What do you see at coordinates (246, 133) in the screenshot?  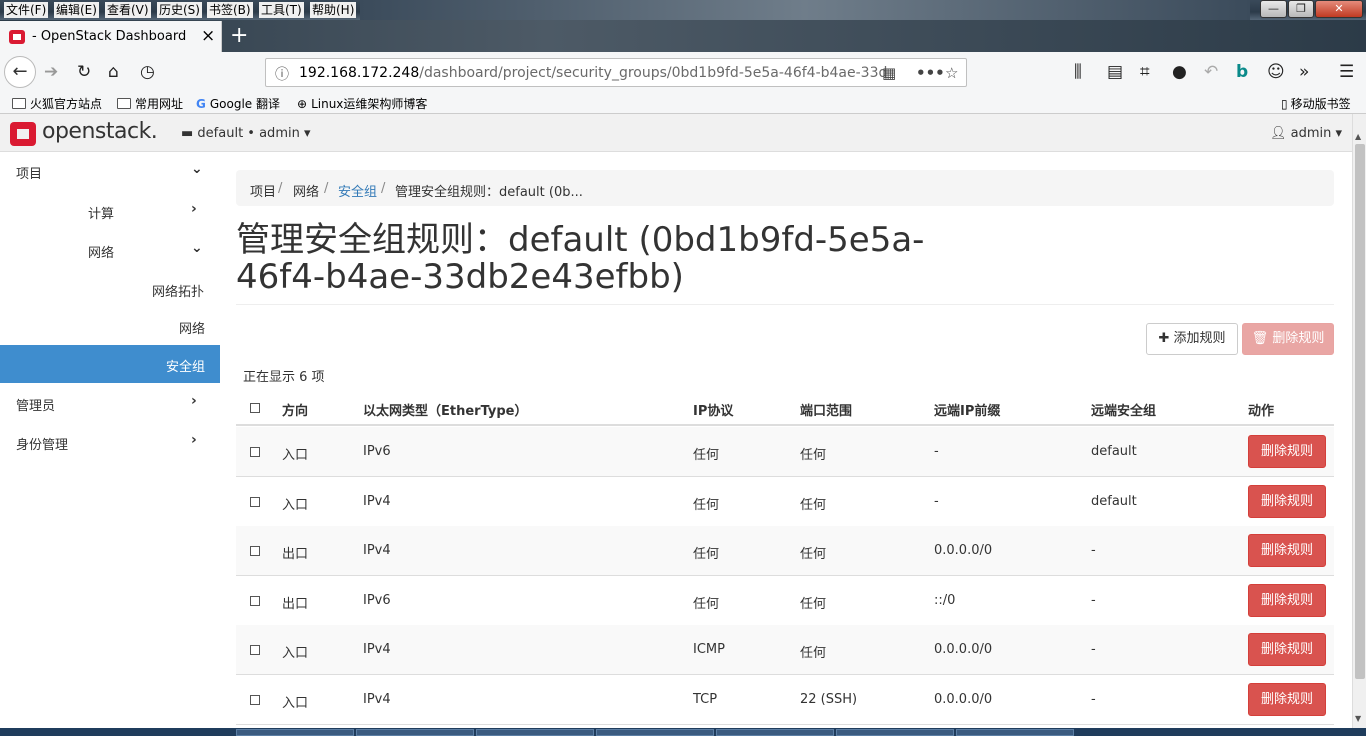 I see `project-selector: ▬ default • admin ▾` at bounding box center [246, 133].